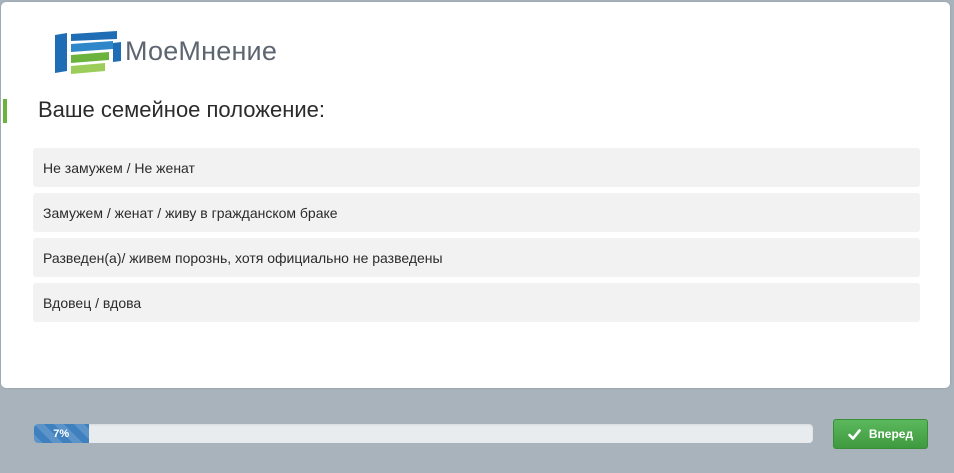 The image size is (954, 473). Describe the element at coordinates (476, 167) in the screenshot. I see `answer-option-single: Не замужем / Не женат` at that location.